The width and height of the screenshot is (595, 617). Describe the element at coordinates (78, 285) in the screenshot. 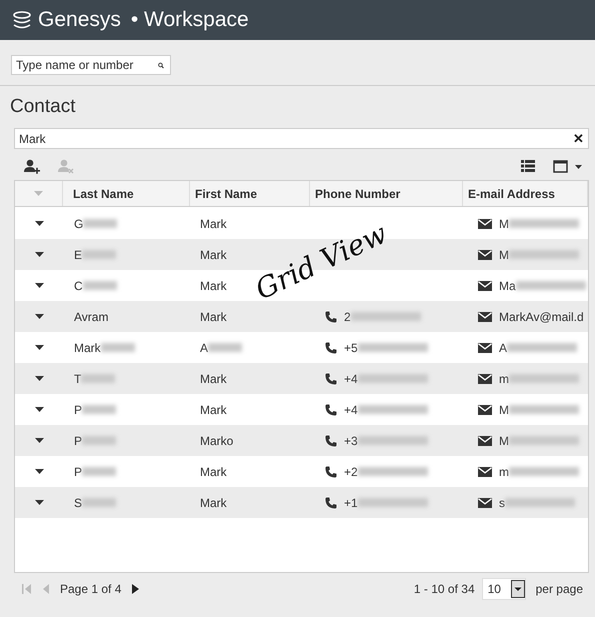

I see `last-name-cell: C` at that location.